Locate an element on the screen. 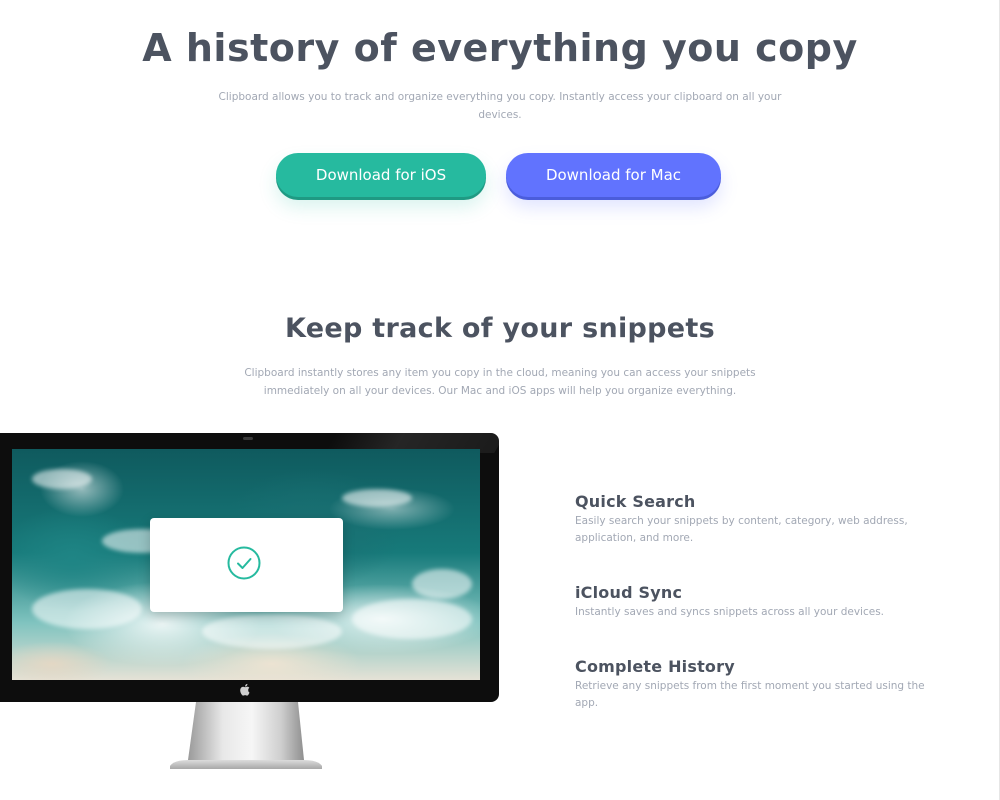 Image resolution: width=1000 pixels, height=800 pixels. download-ios-button: Download for iOS is located at coordinates (381, 175).